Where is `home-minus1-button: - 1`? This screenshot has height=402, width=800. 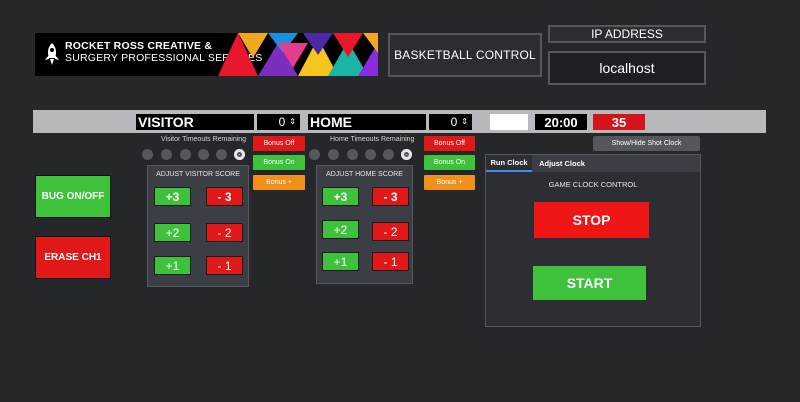
home-minus1-button: - 1 is located at coordinates (390, 261).